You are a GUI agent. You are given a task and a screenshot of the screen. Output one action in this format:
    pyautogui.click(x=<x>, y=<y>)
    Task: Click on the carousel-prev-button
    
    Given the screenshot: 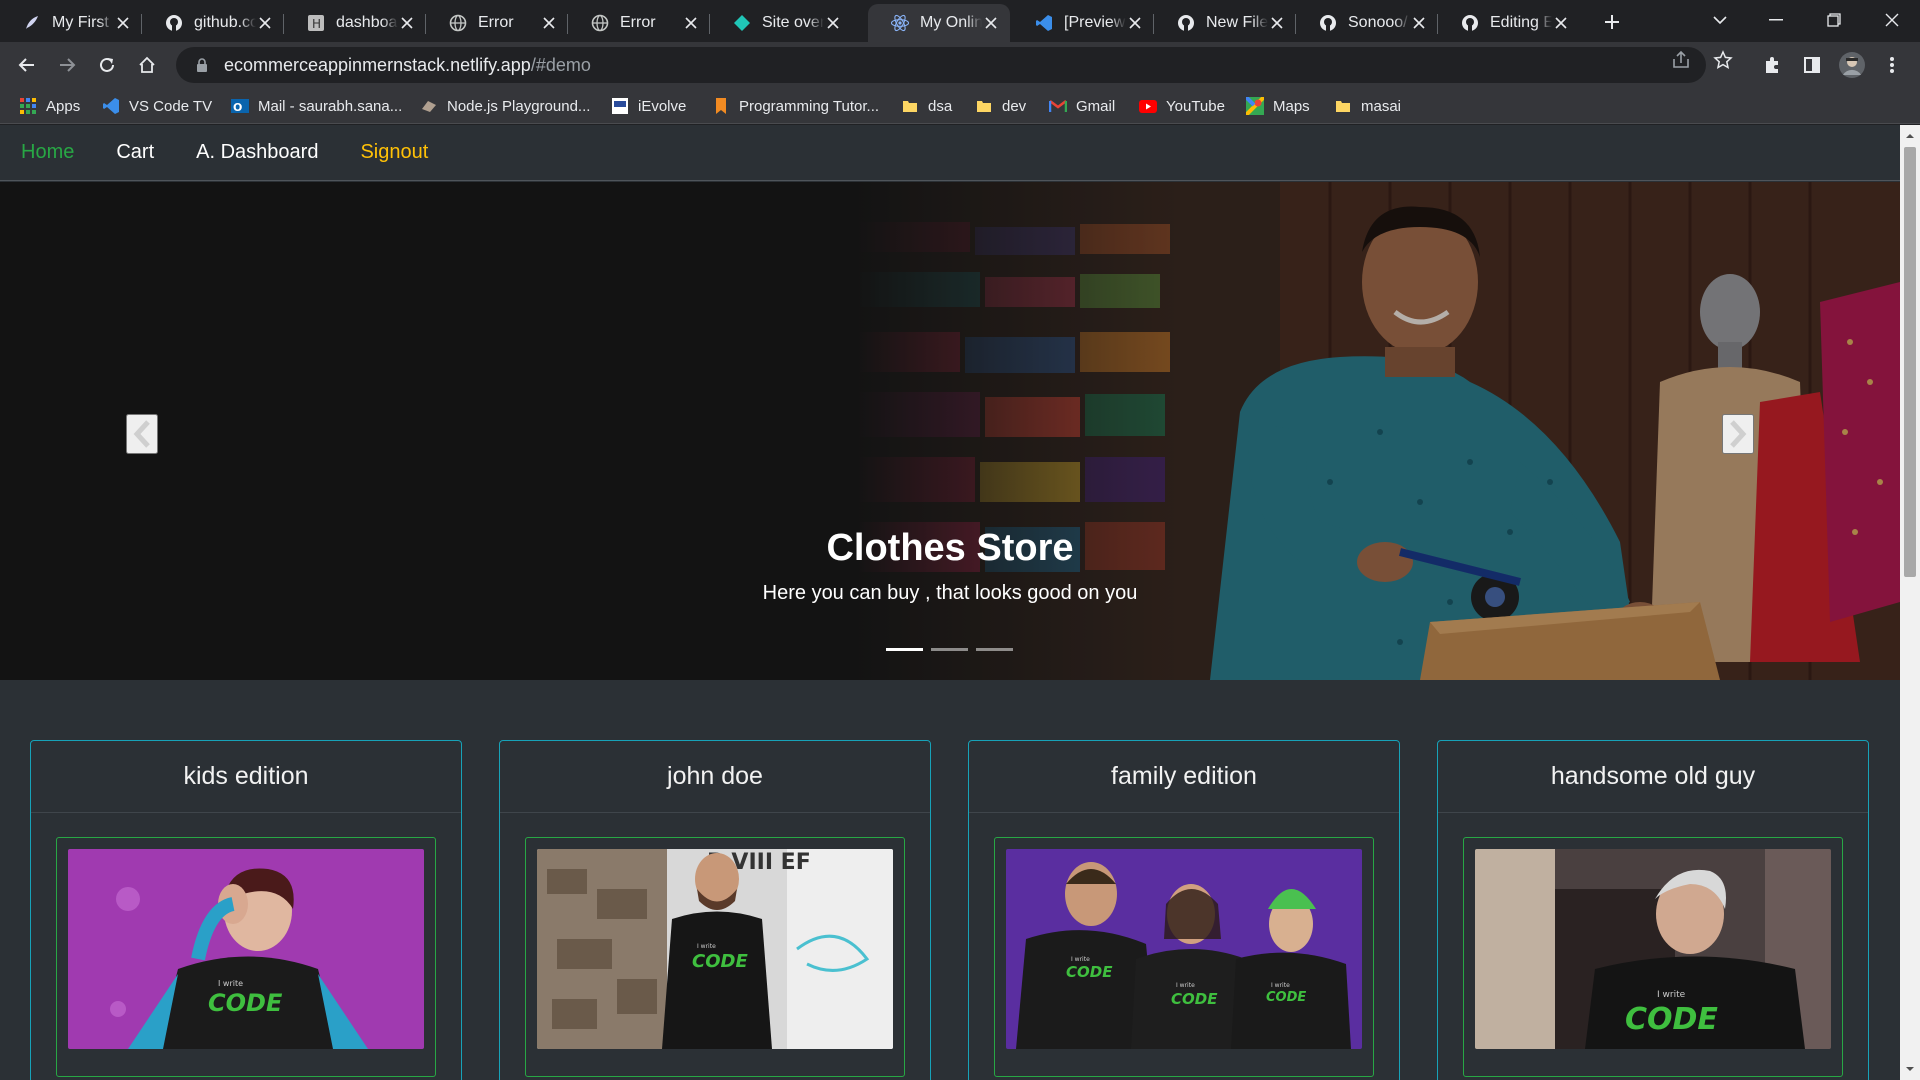 What is the action you would take?
    pyautogui.click(x=142, y=434)
    